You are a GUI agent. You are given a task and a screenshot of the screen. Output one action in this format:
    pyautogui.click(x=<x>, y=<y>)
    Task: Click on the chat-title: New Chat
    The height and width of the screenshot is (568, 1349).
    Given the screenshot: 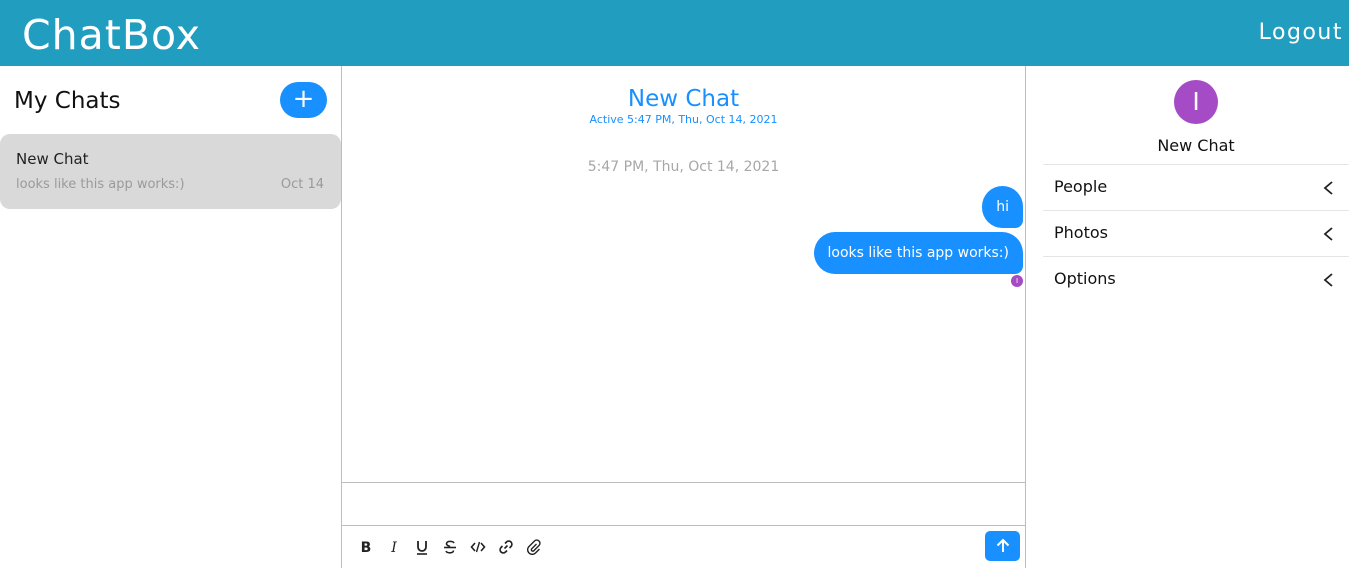 What is the action you would take?
    pyautogui.click(x=683, y=99)
    